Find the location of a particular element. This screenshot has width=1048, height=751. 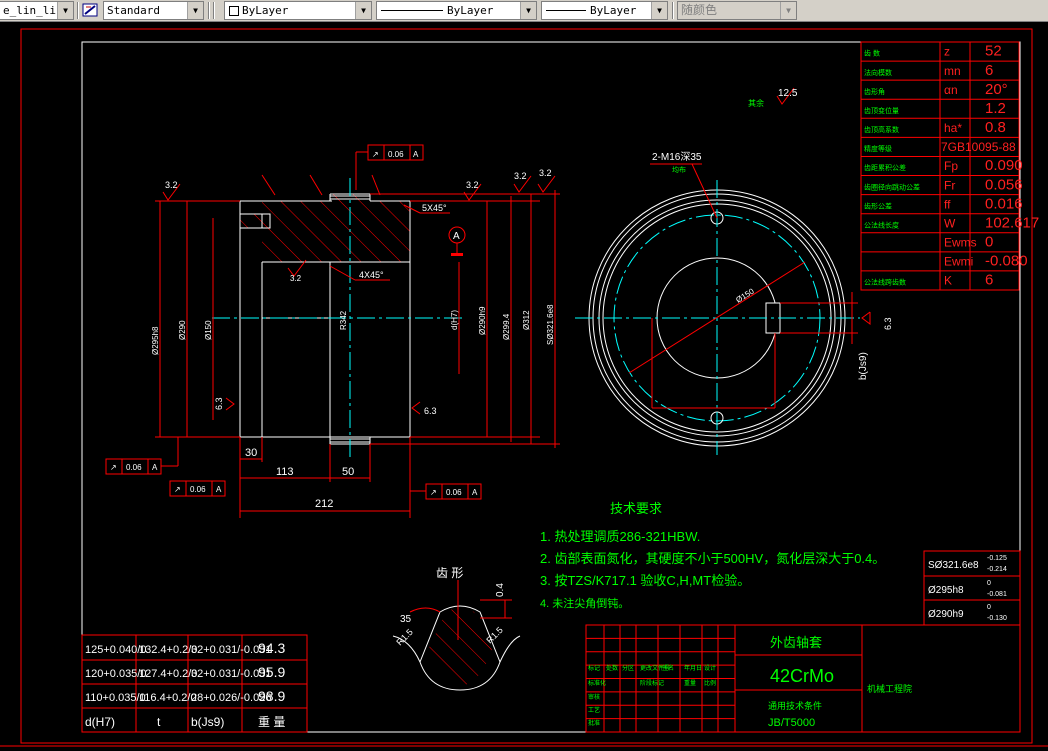

textstyle-icon is located at coordinates (91, 10).